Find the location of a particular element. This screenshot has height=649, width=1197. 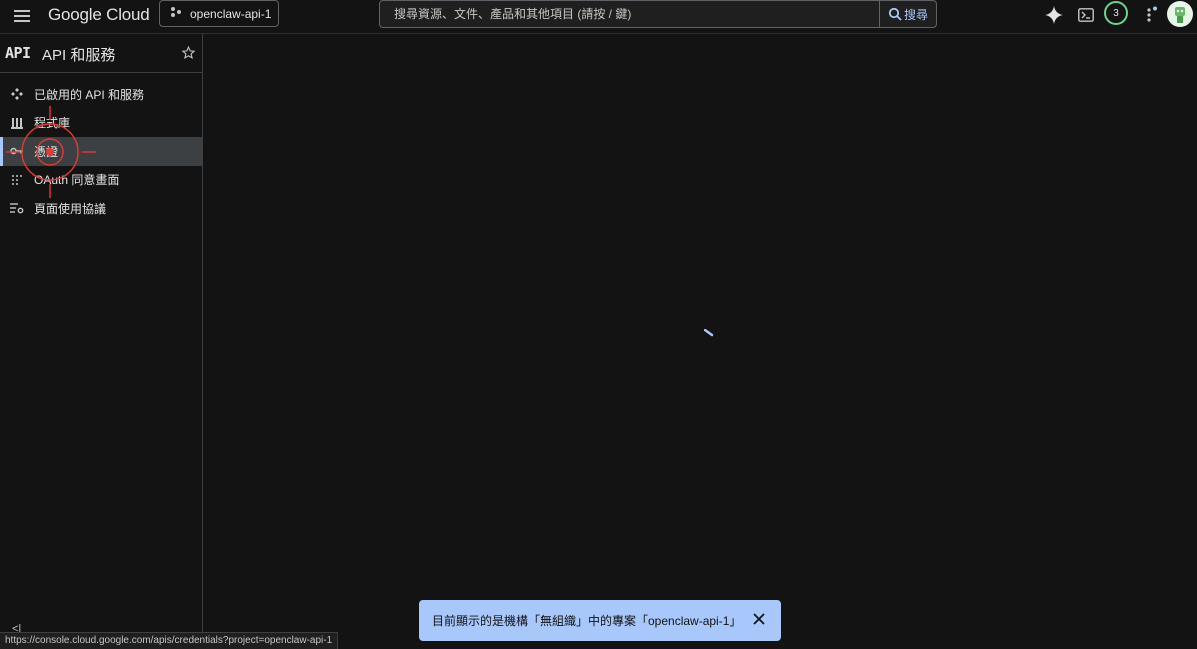

sidebar-item-label: OAuth 同意畫面 is located at coordinates (77, 180).